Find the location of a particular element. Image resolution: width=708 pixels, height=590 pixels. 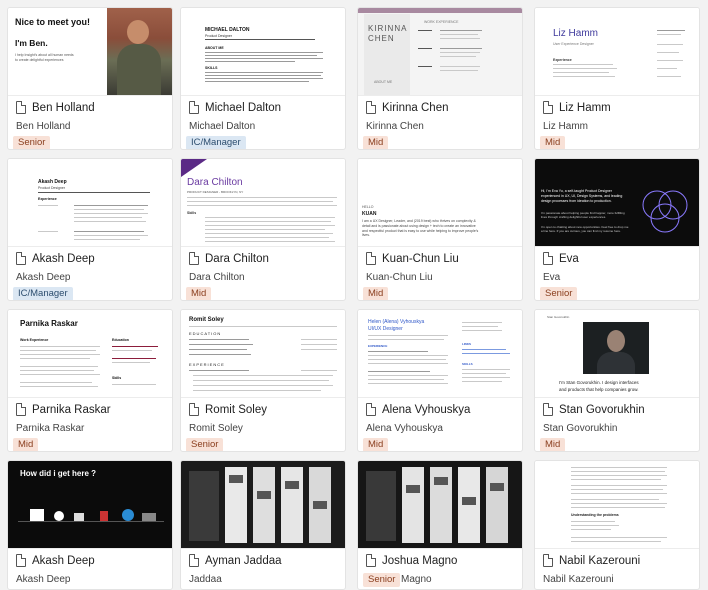

card-title-row: Kirinna Chen is located at coordinates (407, 107).